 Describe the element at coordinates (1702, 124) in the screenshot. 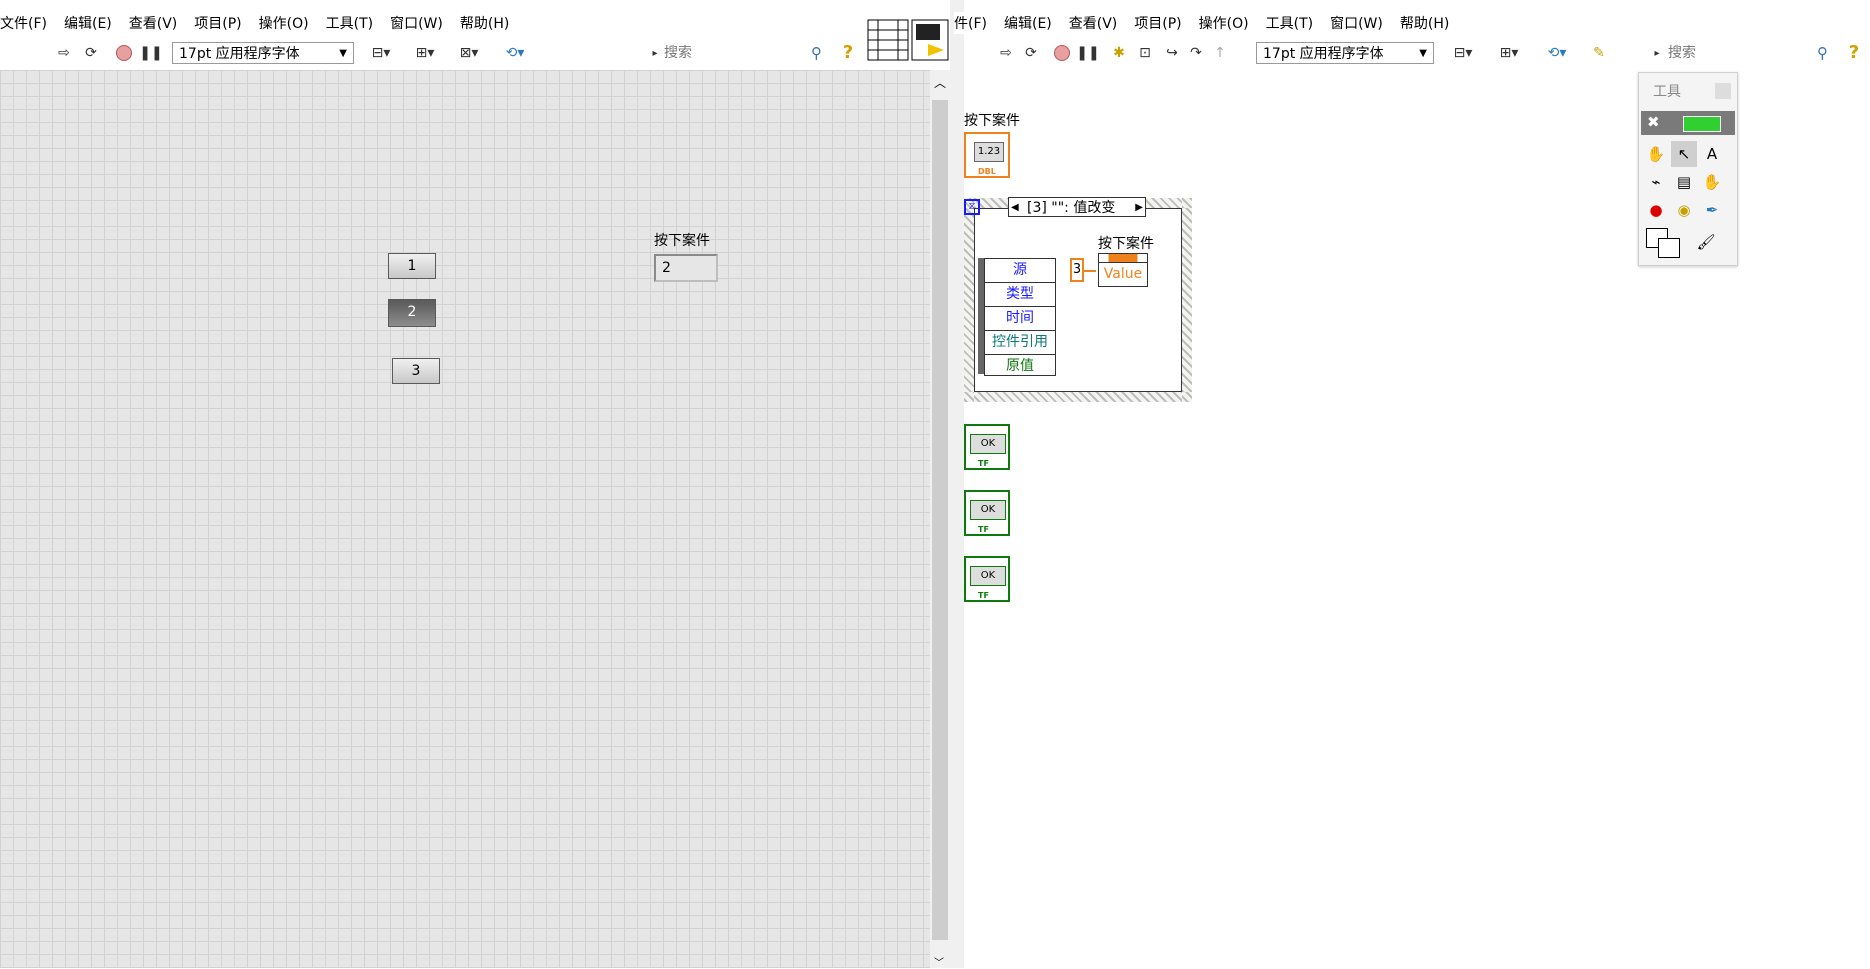

I see `auto-tool-indicator` at that location.